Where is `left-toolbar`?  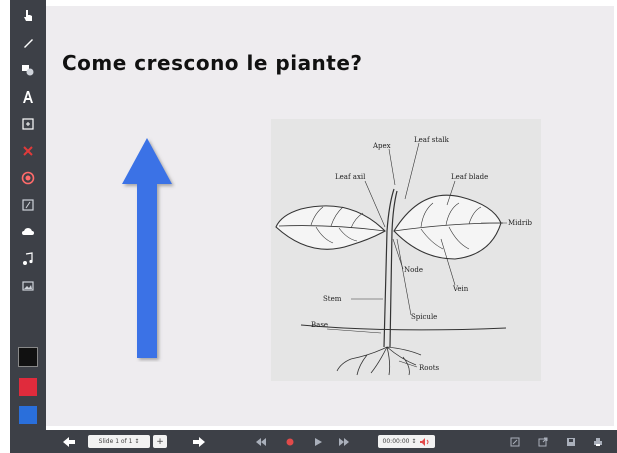 left-toolbar is located at coordinates (28, 215).